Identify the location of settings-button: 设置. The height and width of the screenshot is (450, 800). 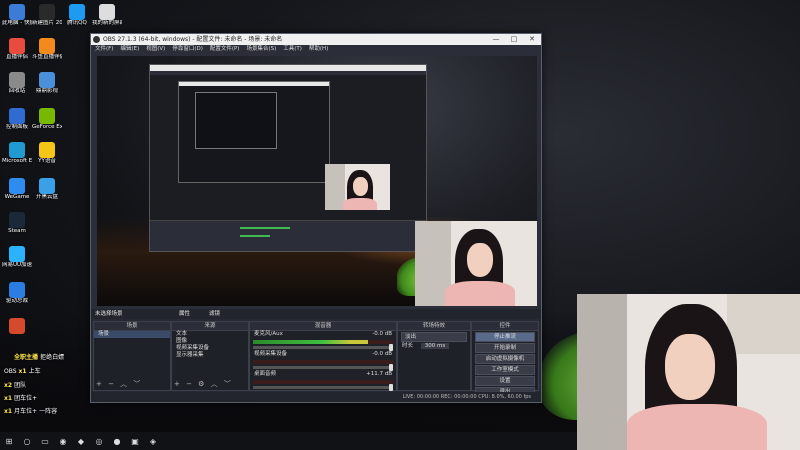
(505, 381).